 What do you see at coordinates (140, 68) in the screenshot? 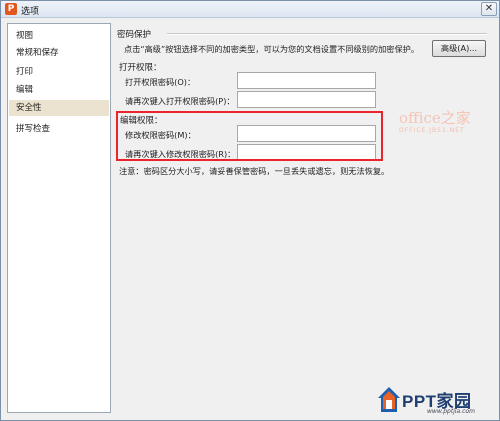
I see `open-permission-title: 打开权限：` at bounding box center [140, 68].